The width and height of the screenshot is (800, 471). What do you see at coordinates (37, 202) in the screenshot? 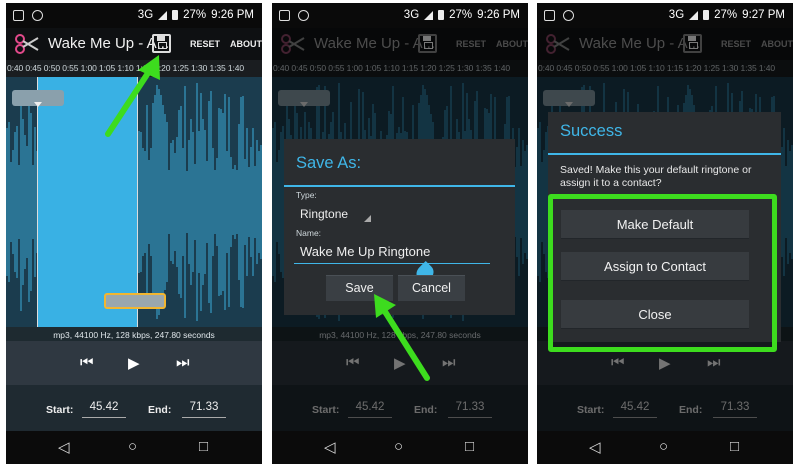
I see `start-marker` at bounding box center [37, 202].